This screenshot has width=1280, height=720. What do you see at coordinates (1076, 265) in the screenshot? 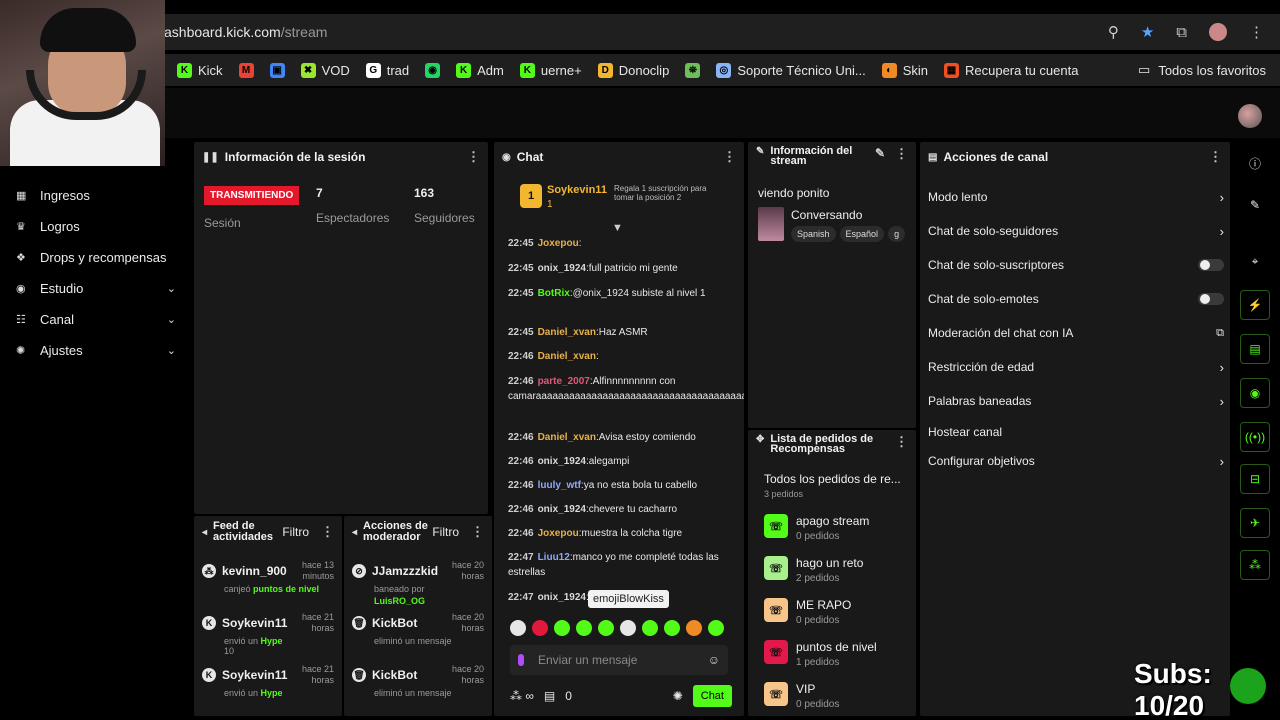
I see `channel-action-item: Chat de solo-suscriptores` at bounding box center [1076, 265].